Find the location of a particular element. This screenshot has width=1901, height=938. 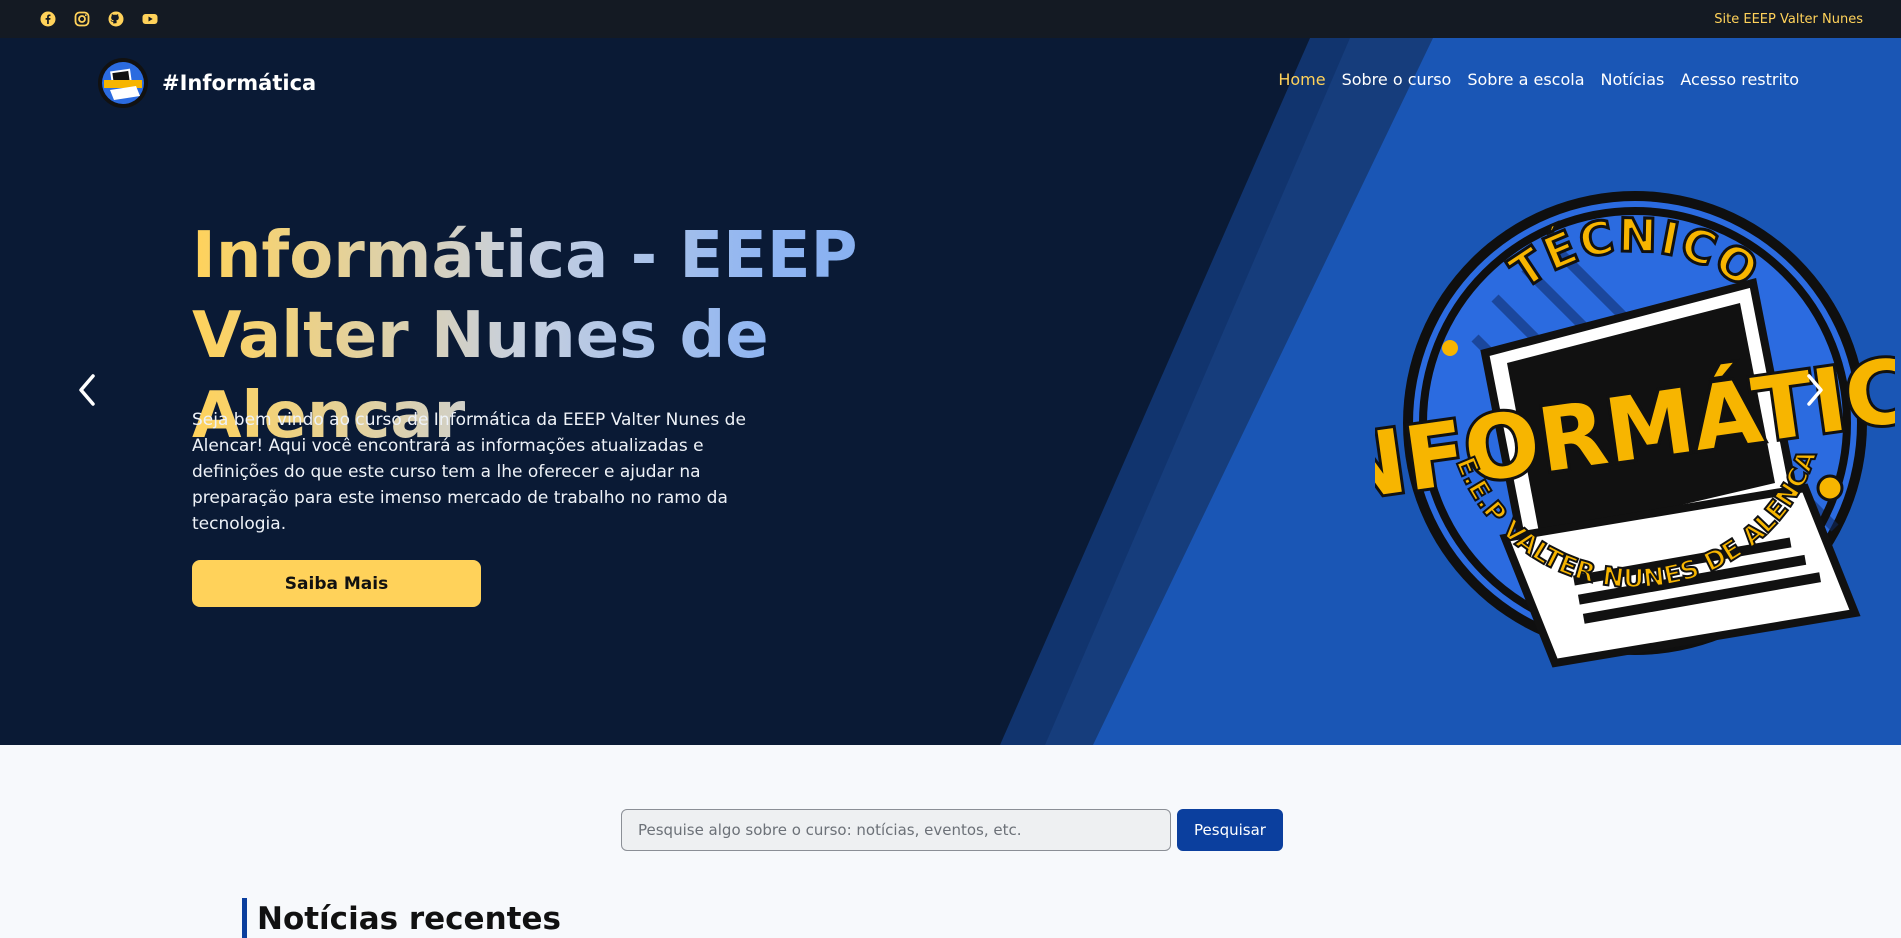

social-links is located at coordinates (99, 19).